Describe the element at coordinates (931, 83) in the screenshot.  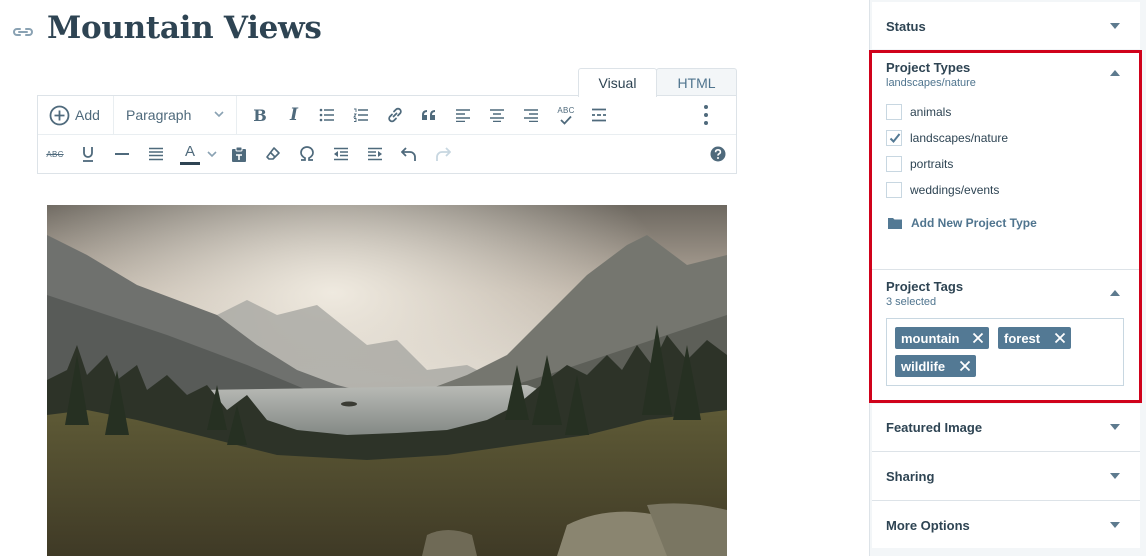
I see `project-types-summary: landscapes/nature` at that location.